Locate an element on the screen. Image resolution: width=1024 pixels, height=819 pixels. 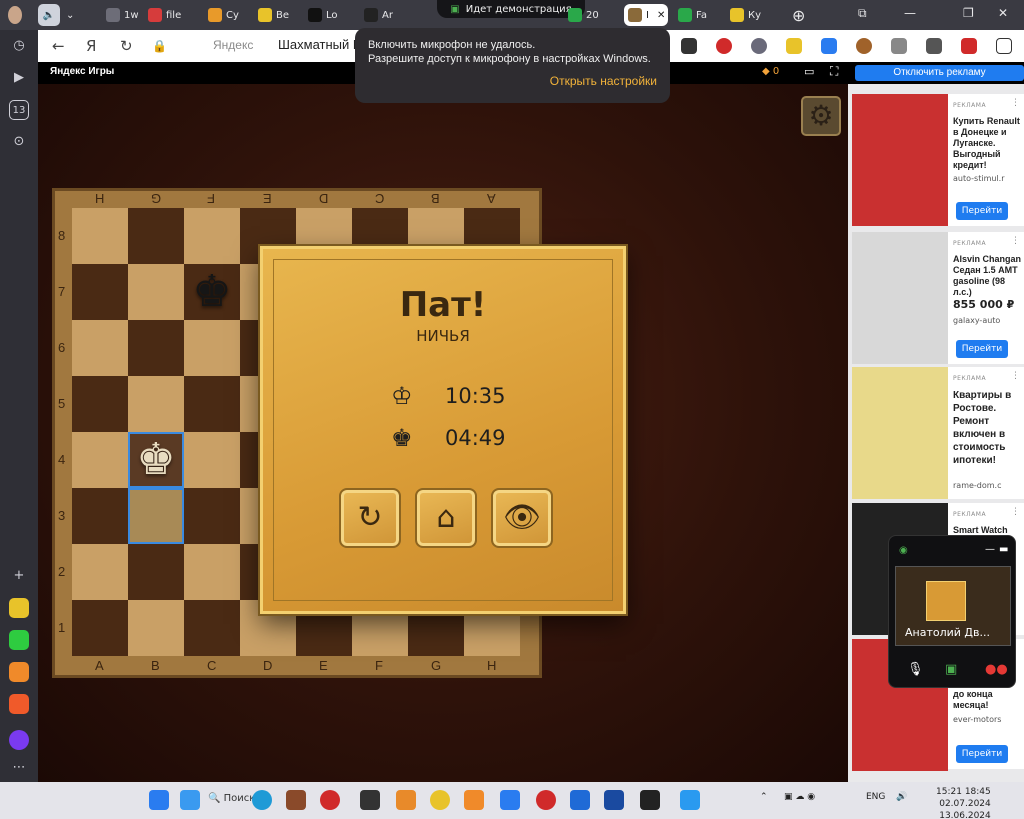
browser-tab: file is located at coordinates (168, 15).